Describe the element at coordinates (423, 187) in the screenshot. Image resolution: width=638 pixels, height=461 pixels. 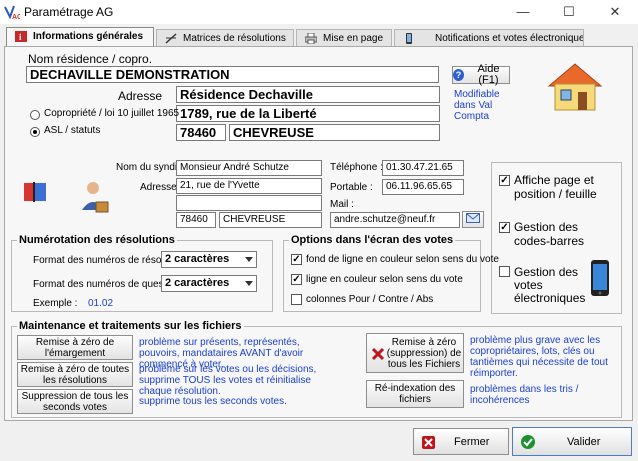
I see `mobile-field: 06.11.96.65.65` at that location.